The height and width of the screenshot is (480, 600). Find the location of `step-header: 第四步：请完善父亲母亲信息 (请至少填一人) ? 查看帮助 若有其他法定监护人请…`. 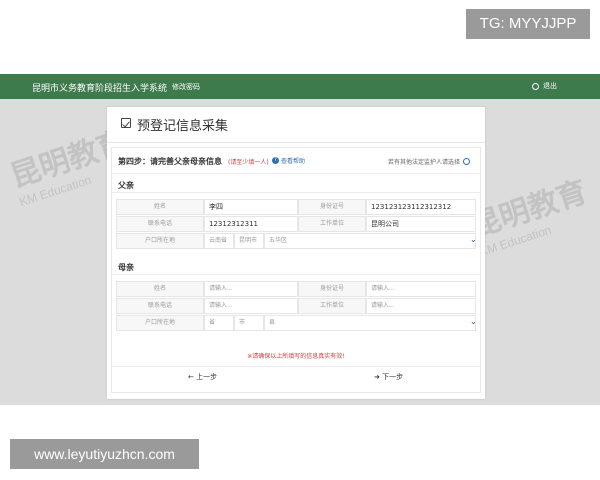

step-header: 第四步：请完善父亲母亲信息 (请至少填一人) ? 查看帮助 若有其他法定监护人请… is located at coordinates (296, 161).